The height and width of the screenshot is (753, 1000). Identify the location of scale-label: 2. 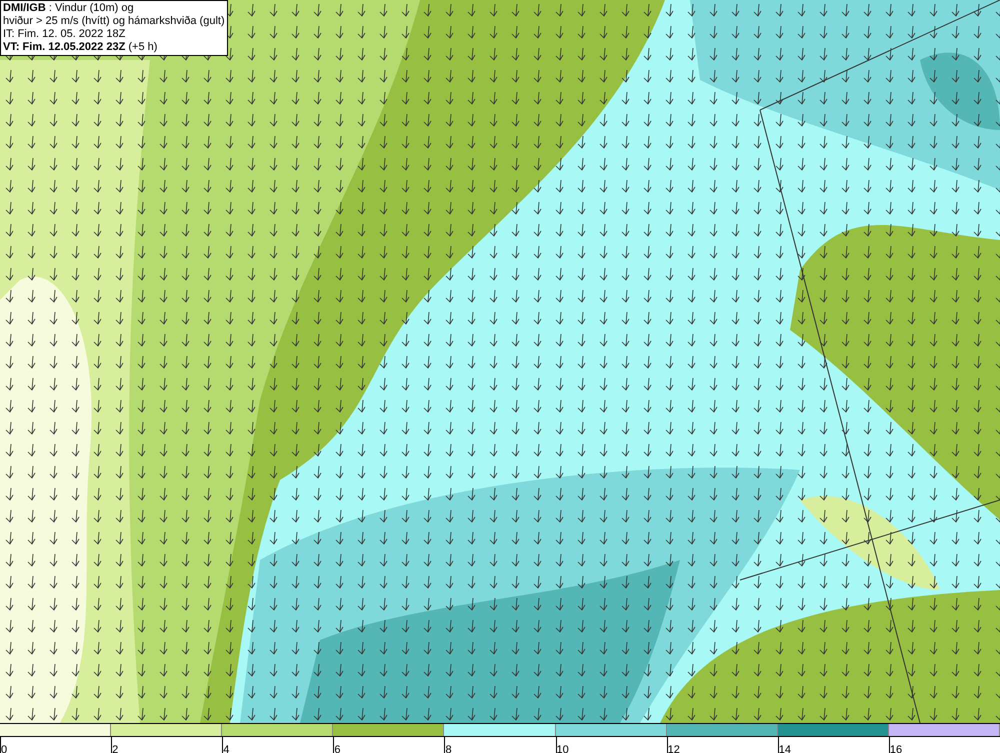
(115, 748).